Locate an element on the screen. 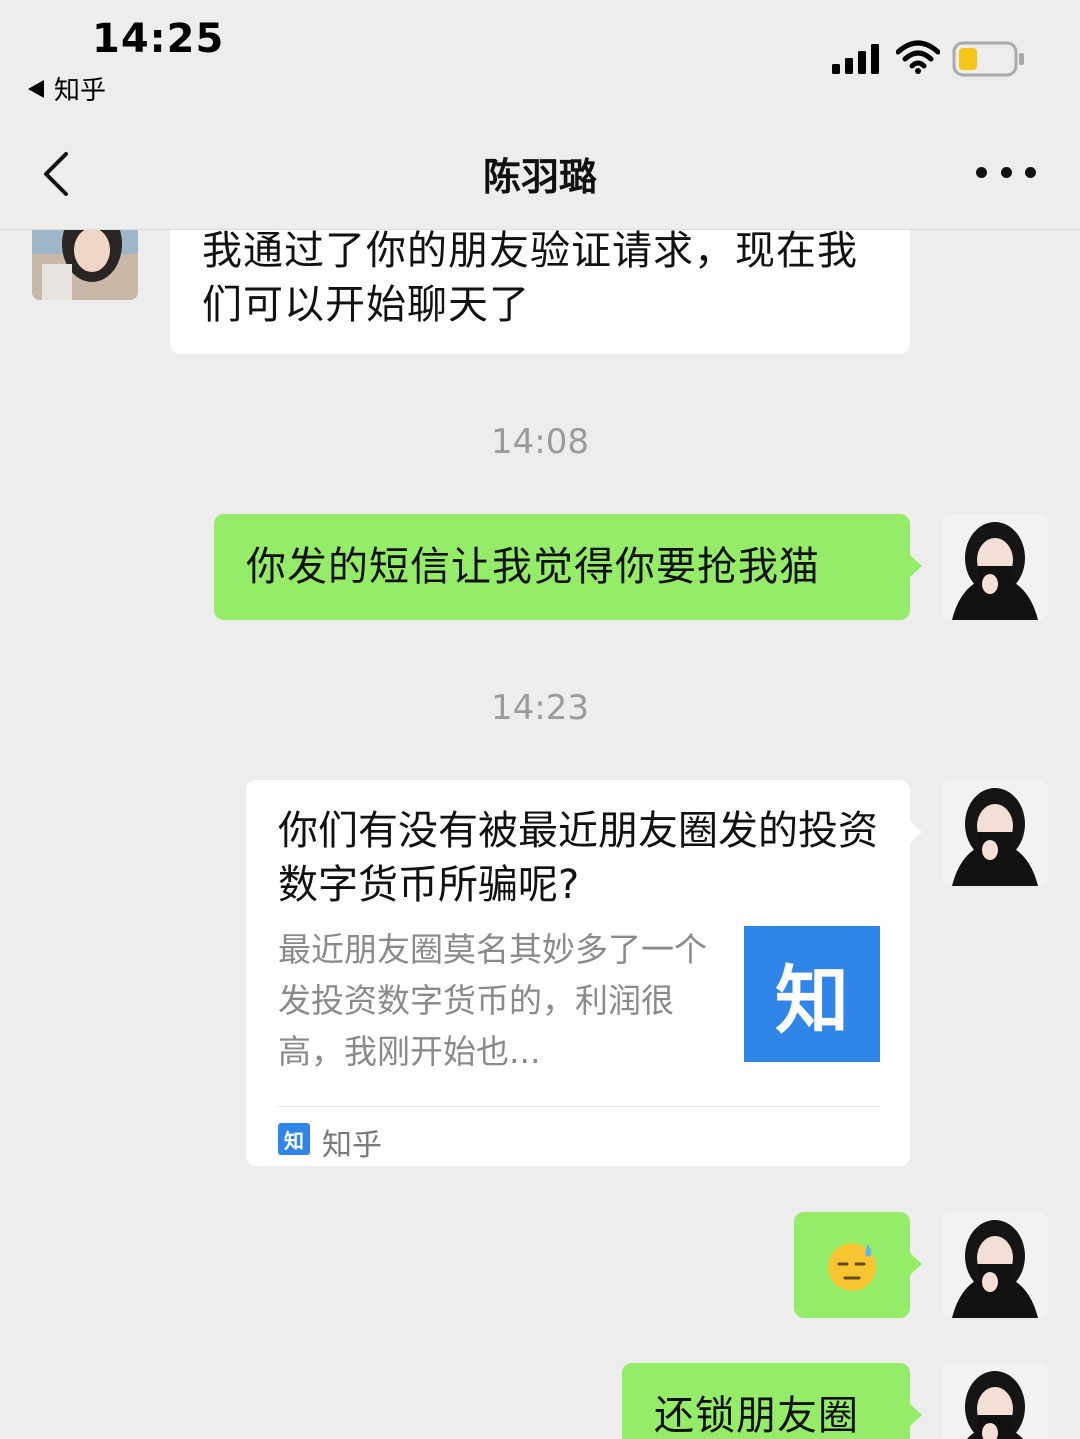 The image size is (1080, 1439). more-dots-icon is located at coordinates (1006, 172).